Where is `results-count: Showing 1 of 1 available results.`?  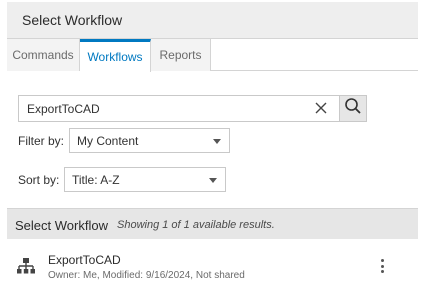
results-count: Showing 1 of 1 available results. is located at coordinates (196, 225).